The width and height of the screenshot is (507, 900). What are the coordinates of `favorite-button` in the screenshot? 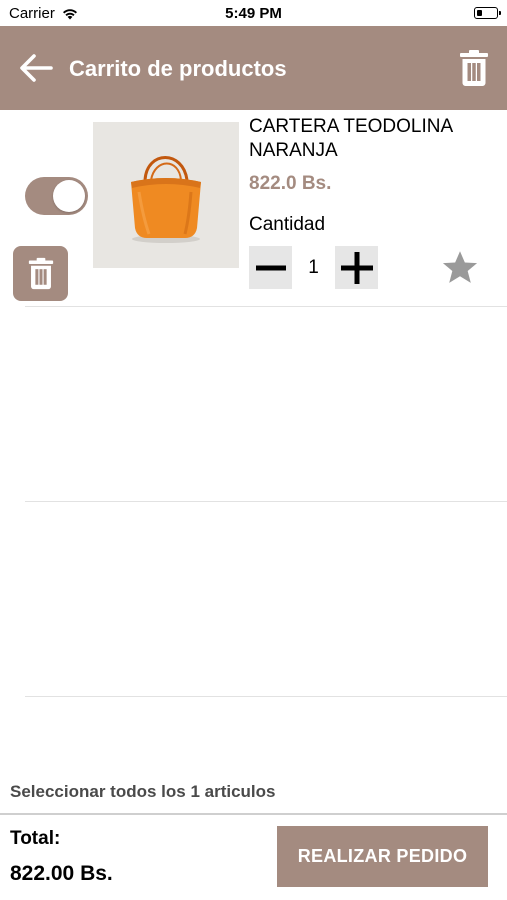 It's located at (460, 268).